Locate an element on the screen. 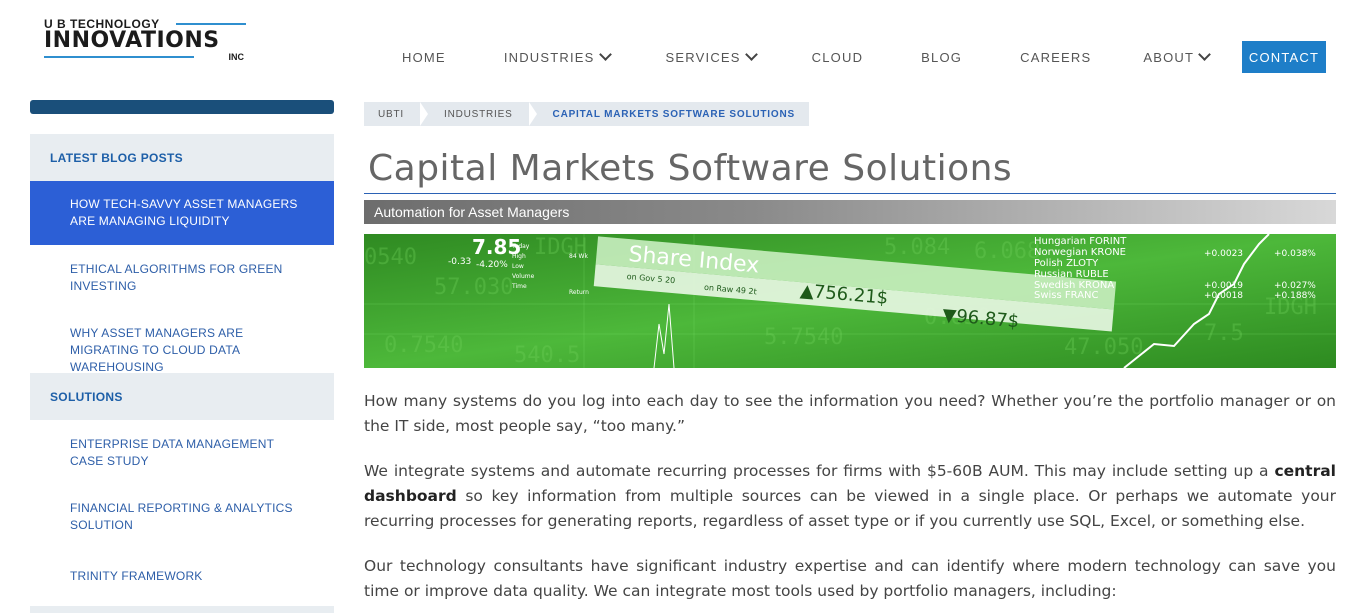  hero-currency: Polish ZLOTY is located at coordinates (1066, 263).